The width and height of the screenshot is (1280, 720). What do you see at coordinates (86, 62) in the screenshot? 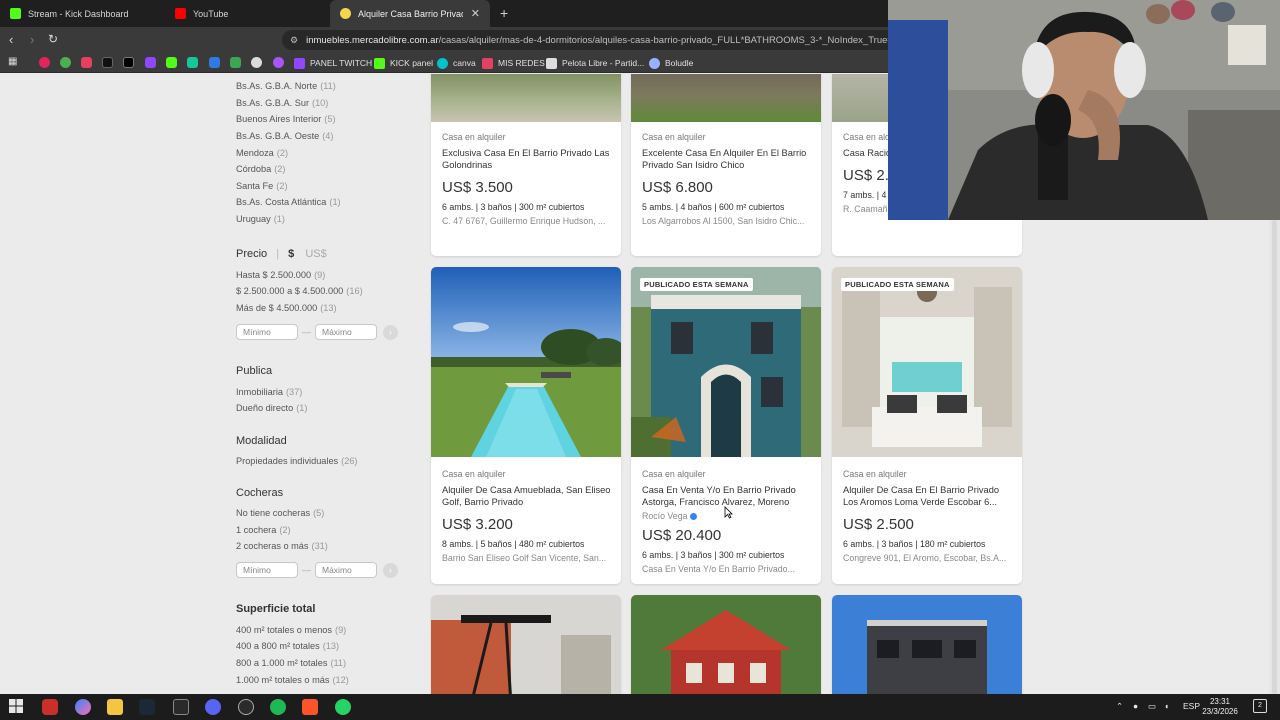
I see `instagram-icon` at bounding box center [86, 62].